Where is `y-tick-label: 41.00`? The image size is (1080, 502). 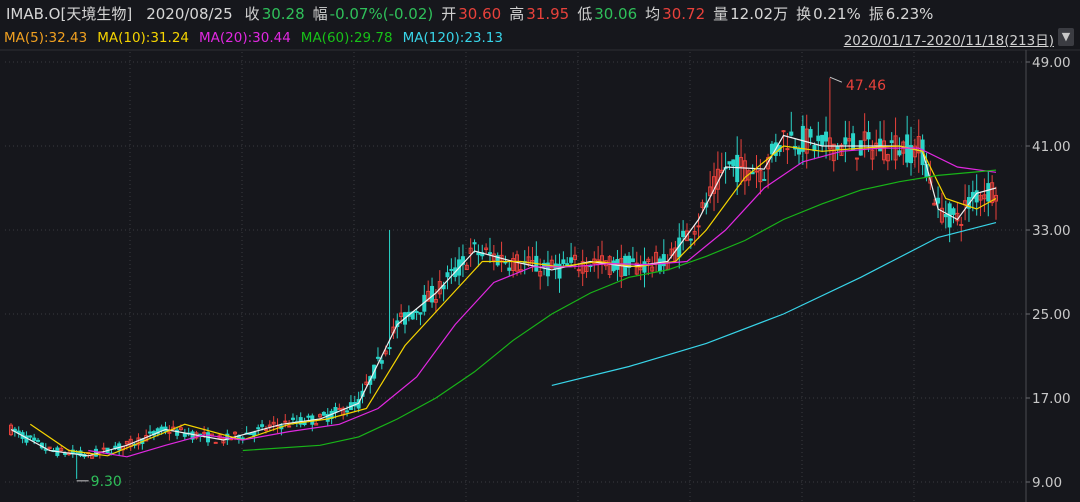
y-tick-label: 41.00 is located at coordinates (1051, 147).